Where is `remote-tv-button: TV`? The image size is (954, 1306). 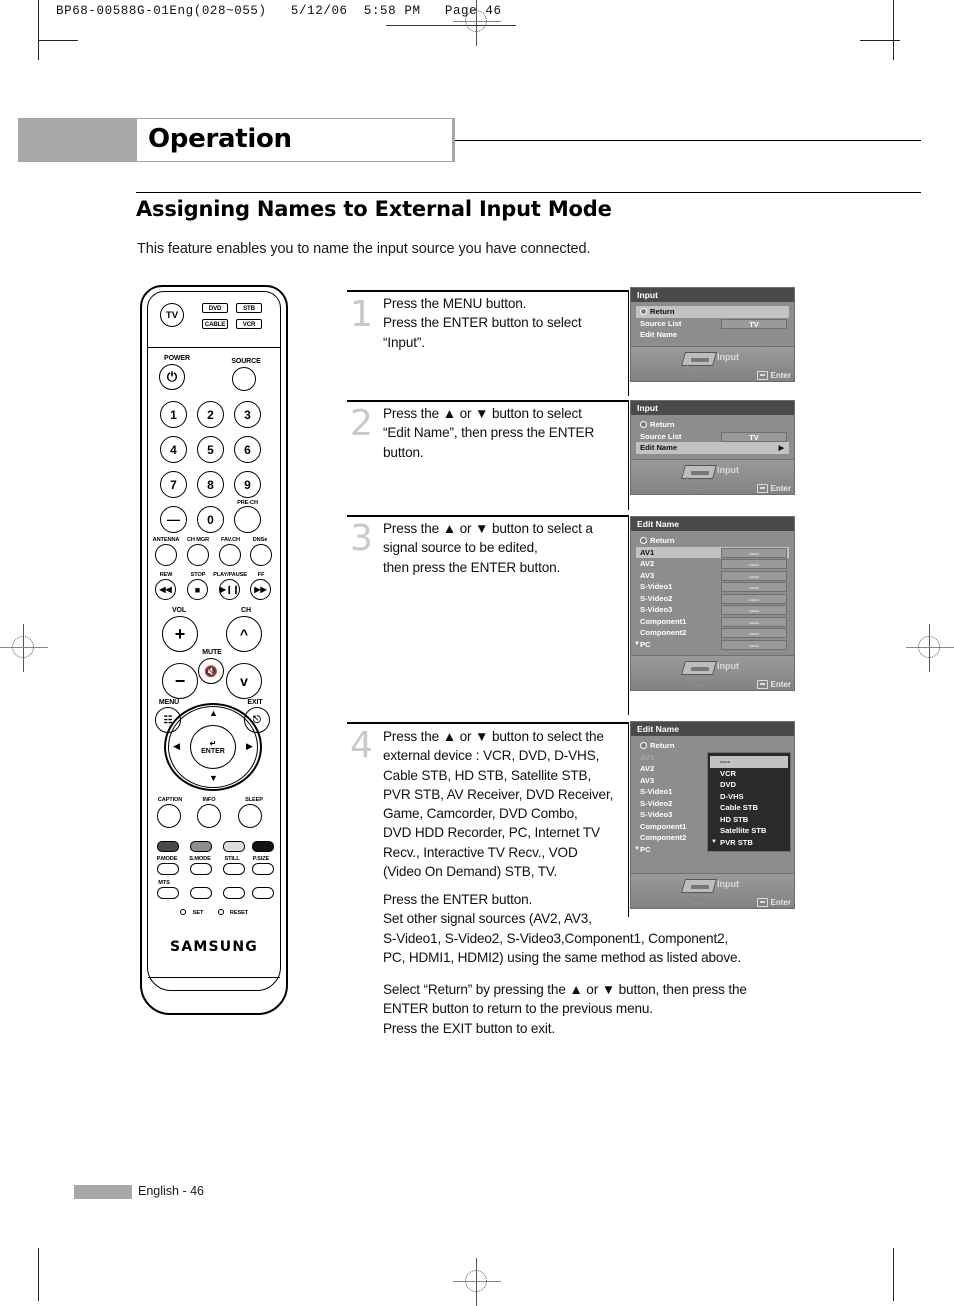 remote-tv-button: TV is located at coordinates (172, 315).